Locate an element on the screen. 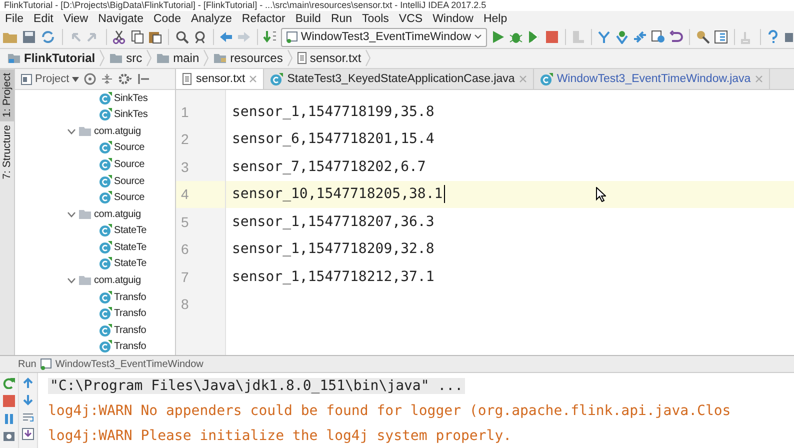  help-icon is located at coordinates (773, 37).